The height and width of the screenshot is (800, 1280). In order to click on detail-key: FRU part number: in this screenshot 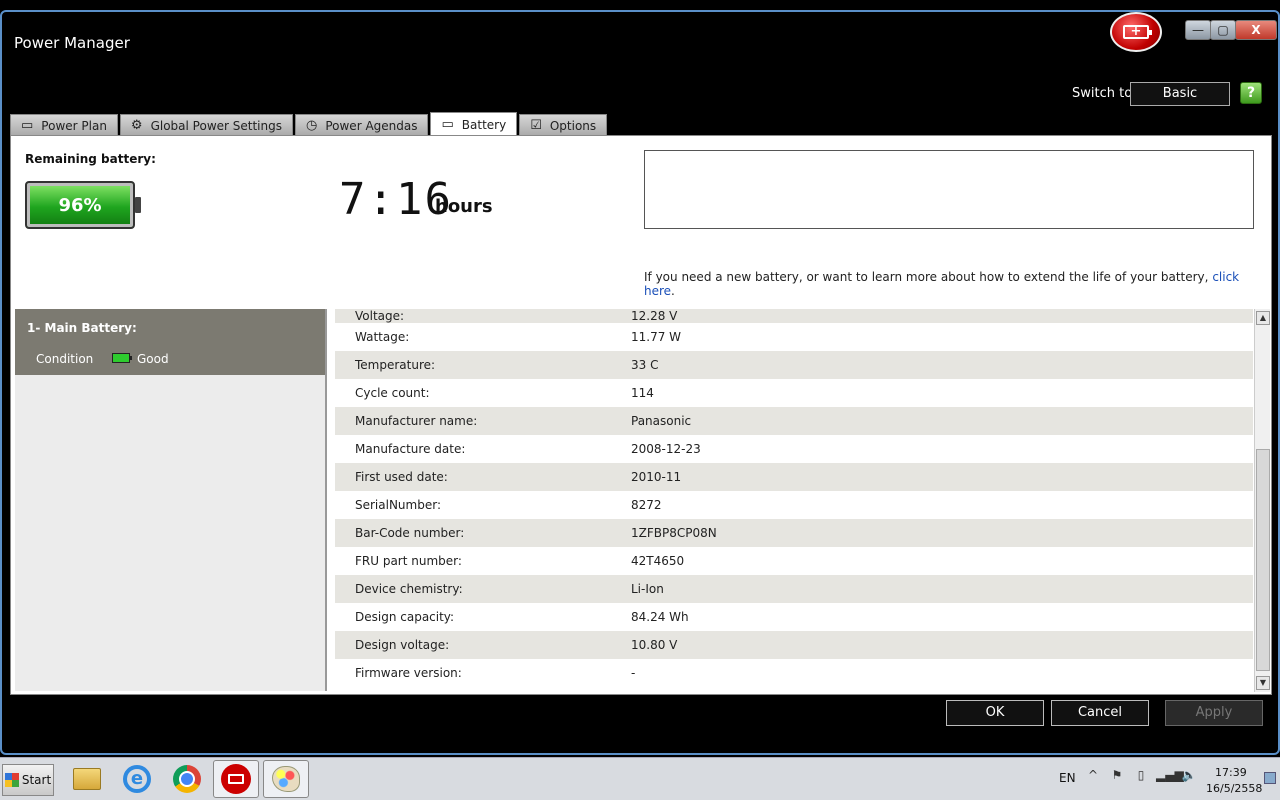, I will do `click(408, 561)`.